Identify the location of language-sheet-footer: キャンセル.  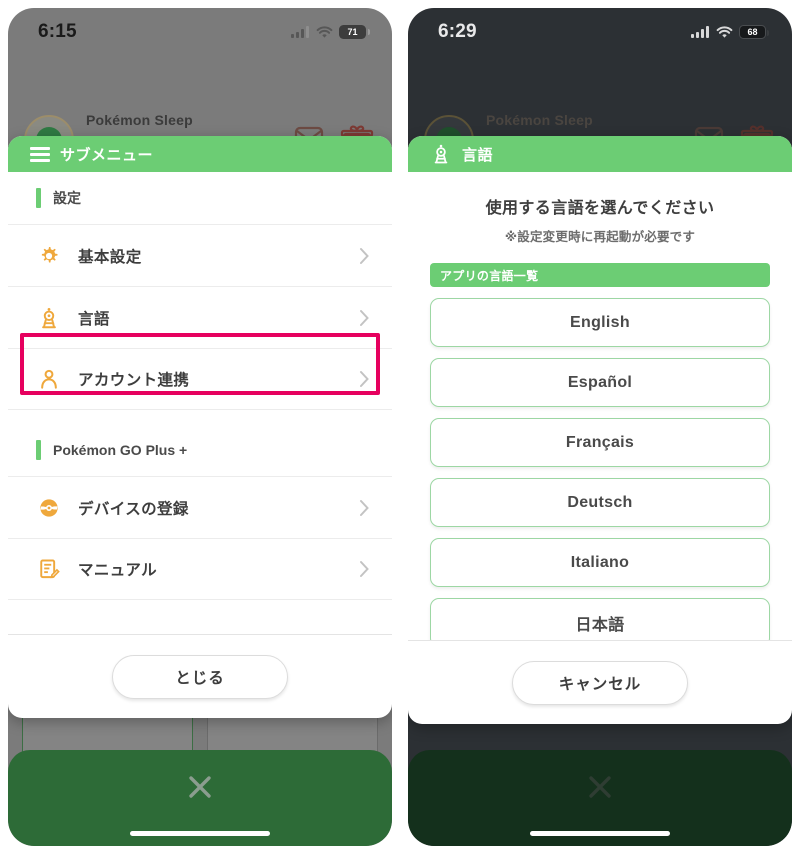
(600, 682).